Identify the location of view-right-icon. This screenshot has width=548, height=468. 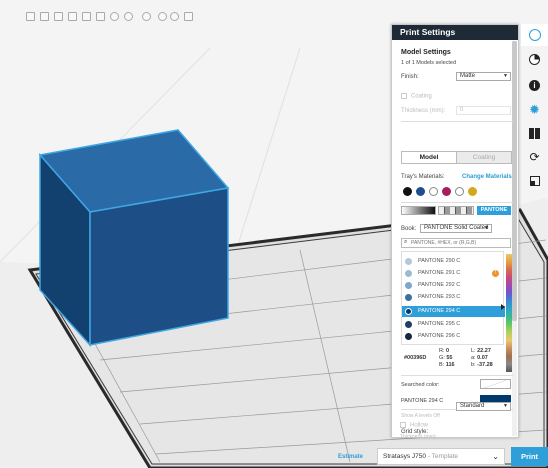
(72, 16).